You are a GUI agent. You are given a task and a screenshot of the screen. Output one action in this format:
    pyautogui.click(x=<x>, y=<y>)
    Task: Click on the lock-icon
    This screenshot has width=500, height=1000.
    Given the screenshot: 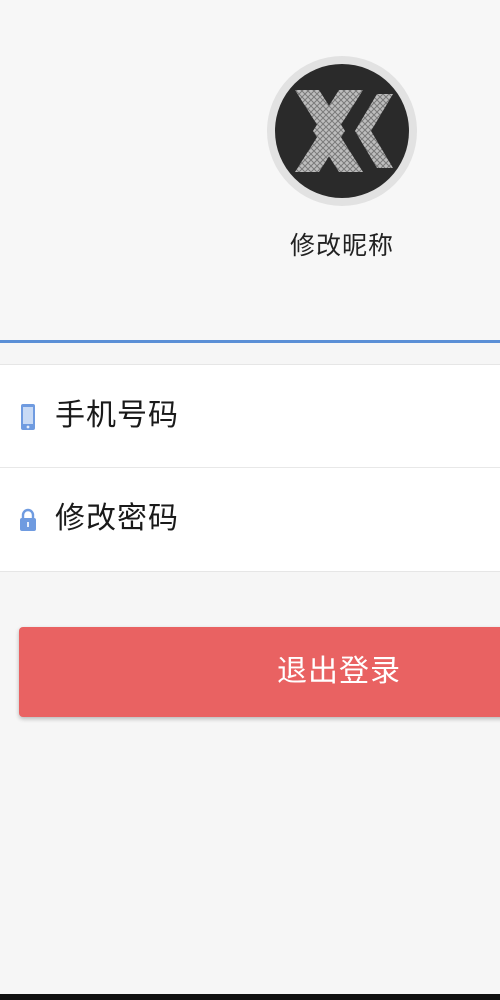 What is the action you would take?
    pyautogui.click(x=28, y=519)
    